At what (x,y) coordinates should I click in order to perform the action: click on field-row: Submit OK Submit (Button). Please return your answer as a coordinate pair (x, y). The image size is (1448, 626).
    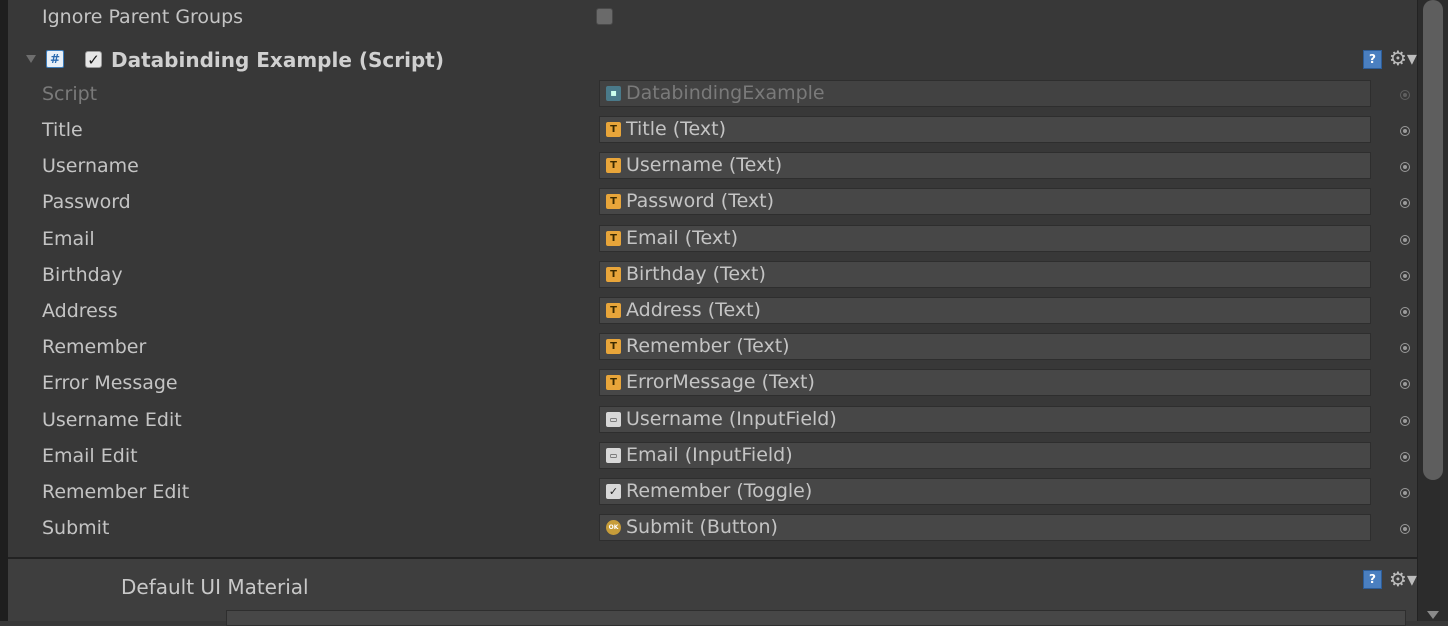
    Looking at the image, I should click on (713, 529).